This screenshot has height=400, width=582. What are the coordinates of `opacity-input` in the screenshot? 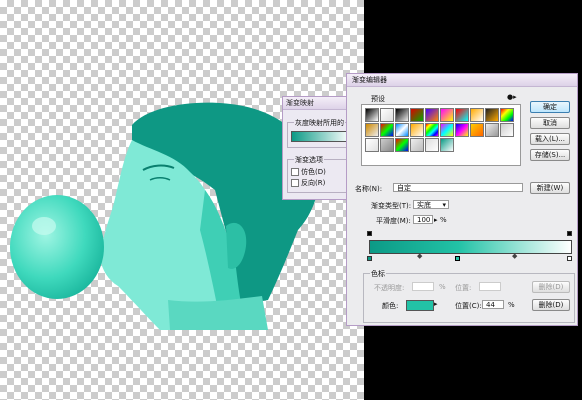 It's located at (423, 286).